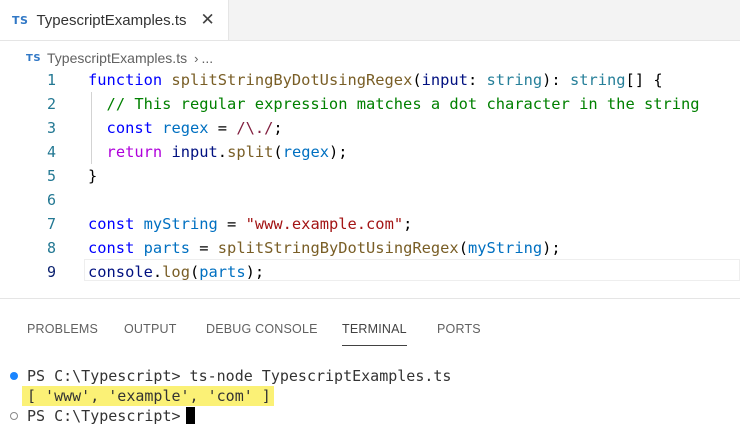 The image size is (740, 438). I want to click on command-success-icon, so click(14, 376).